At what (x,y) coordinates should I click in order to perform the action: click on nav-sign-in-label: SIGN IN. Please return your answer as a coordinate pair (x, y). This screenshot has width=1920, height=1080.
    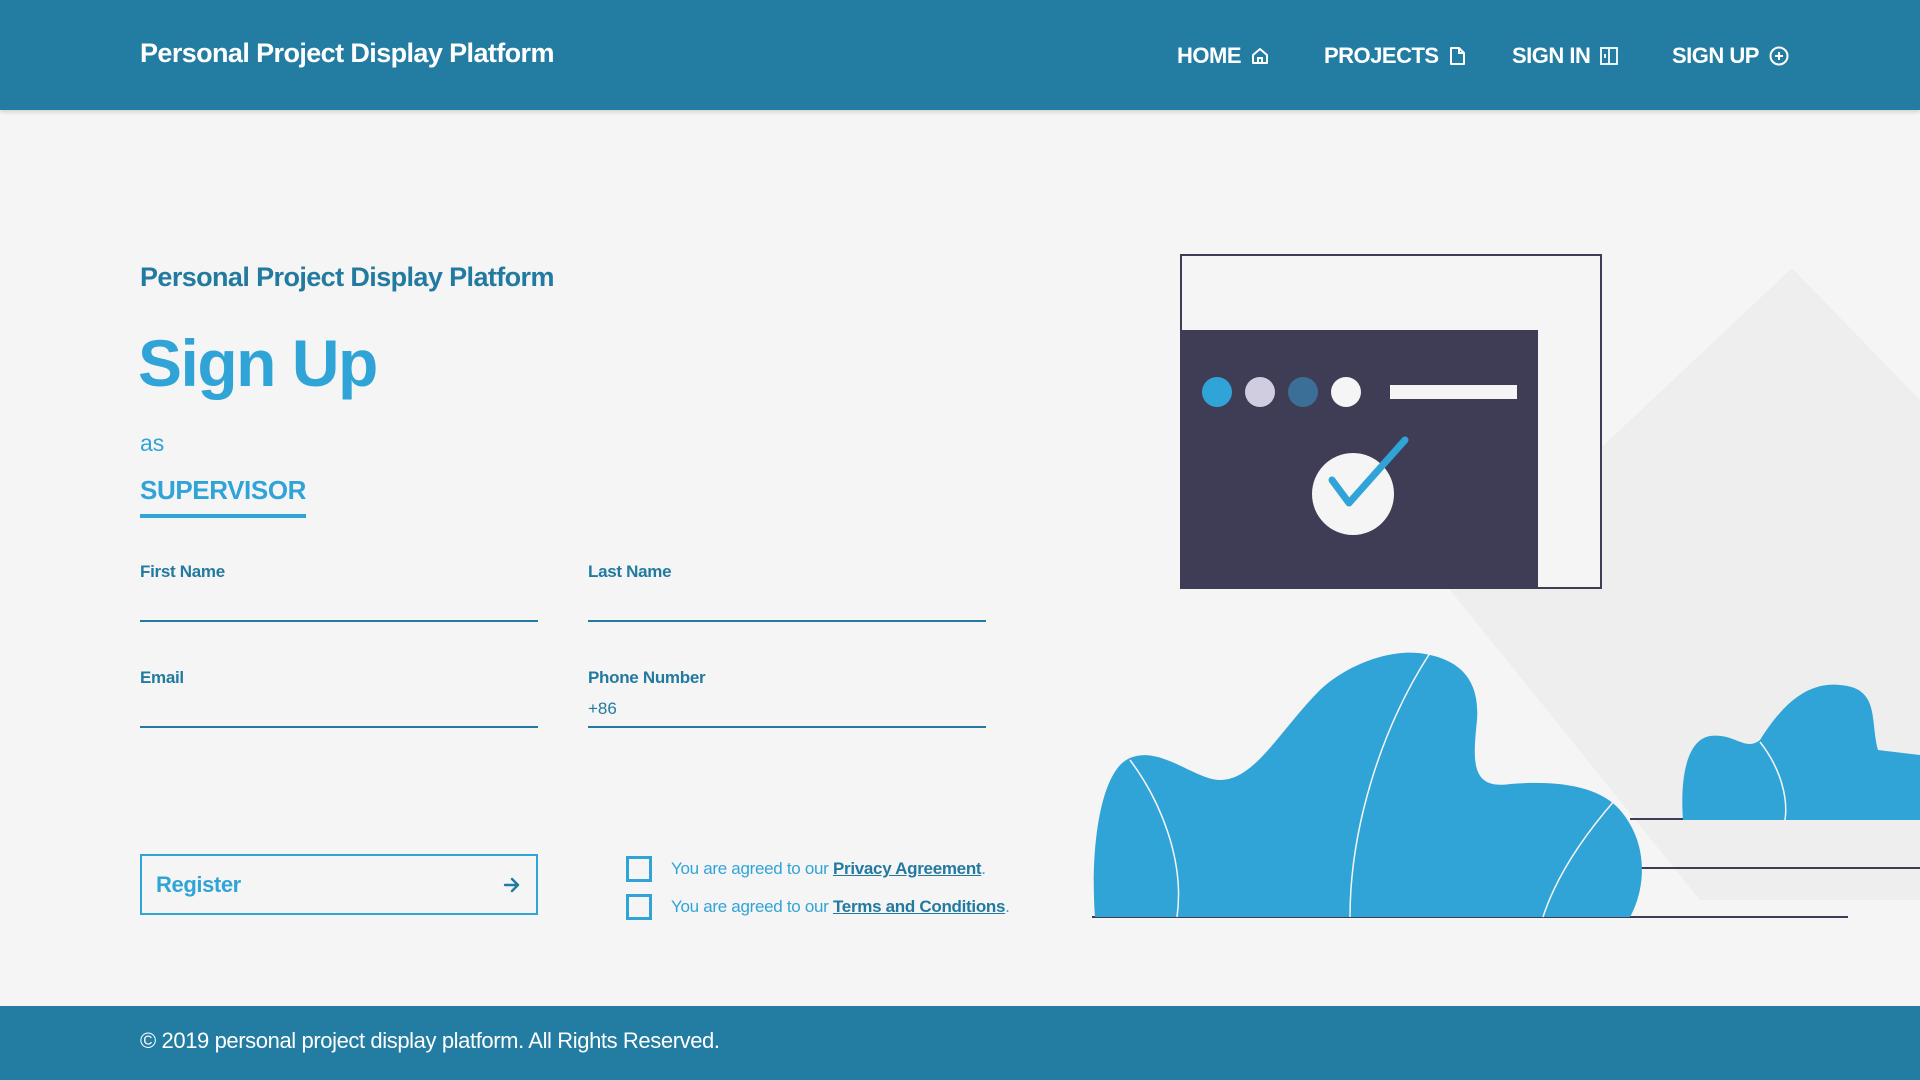
    Looking at the image, I should click on (1551, 55).